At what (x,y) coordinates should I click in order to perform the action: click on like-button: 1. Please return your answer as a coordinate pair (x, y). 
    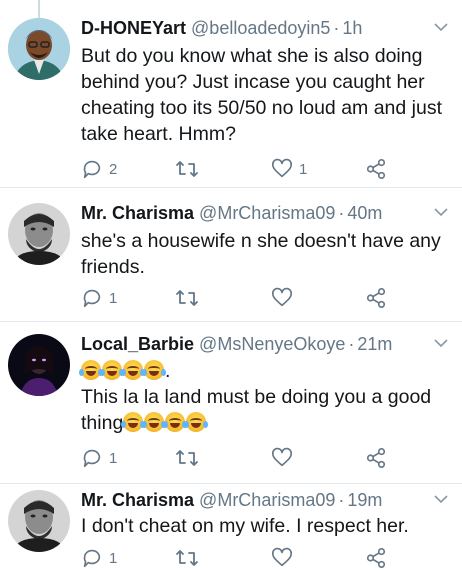
    Looking at the image, I should click on (289, 169).